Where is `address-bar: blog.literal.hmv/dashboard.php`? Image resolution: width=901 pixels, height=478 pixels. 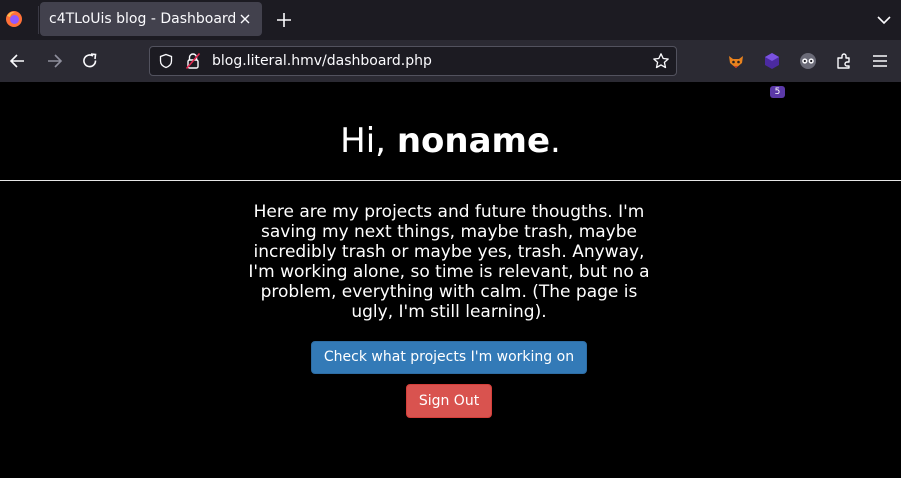
address-bar: blog.literal.hmv/dashboard.php is located at coordinates (413, 61).